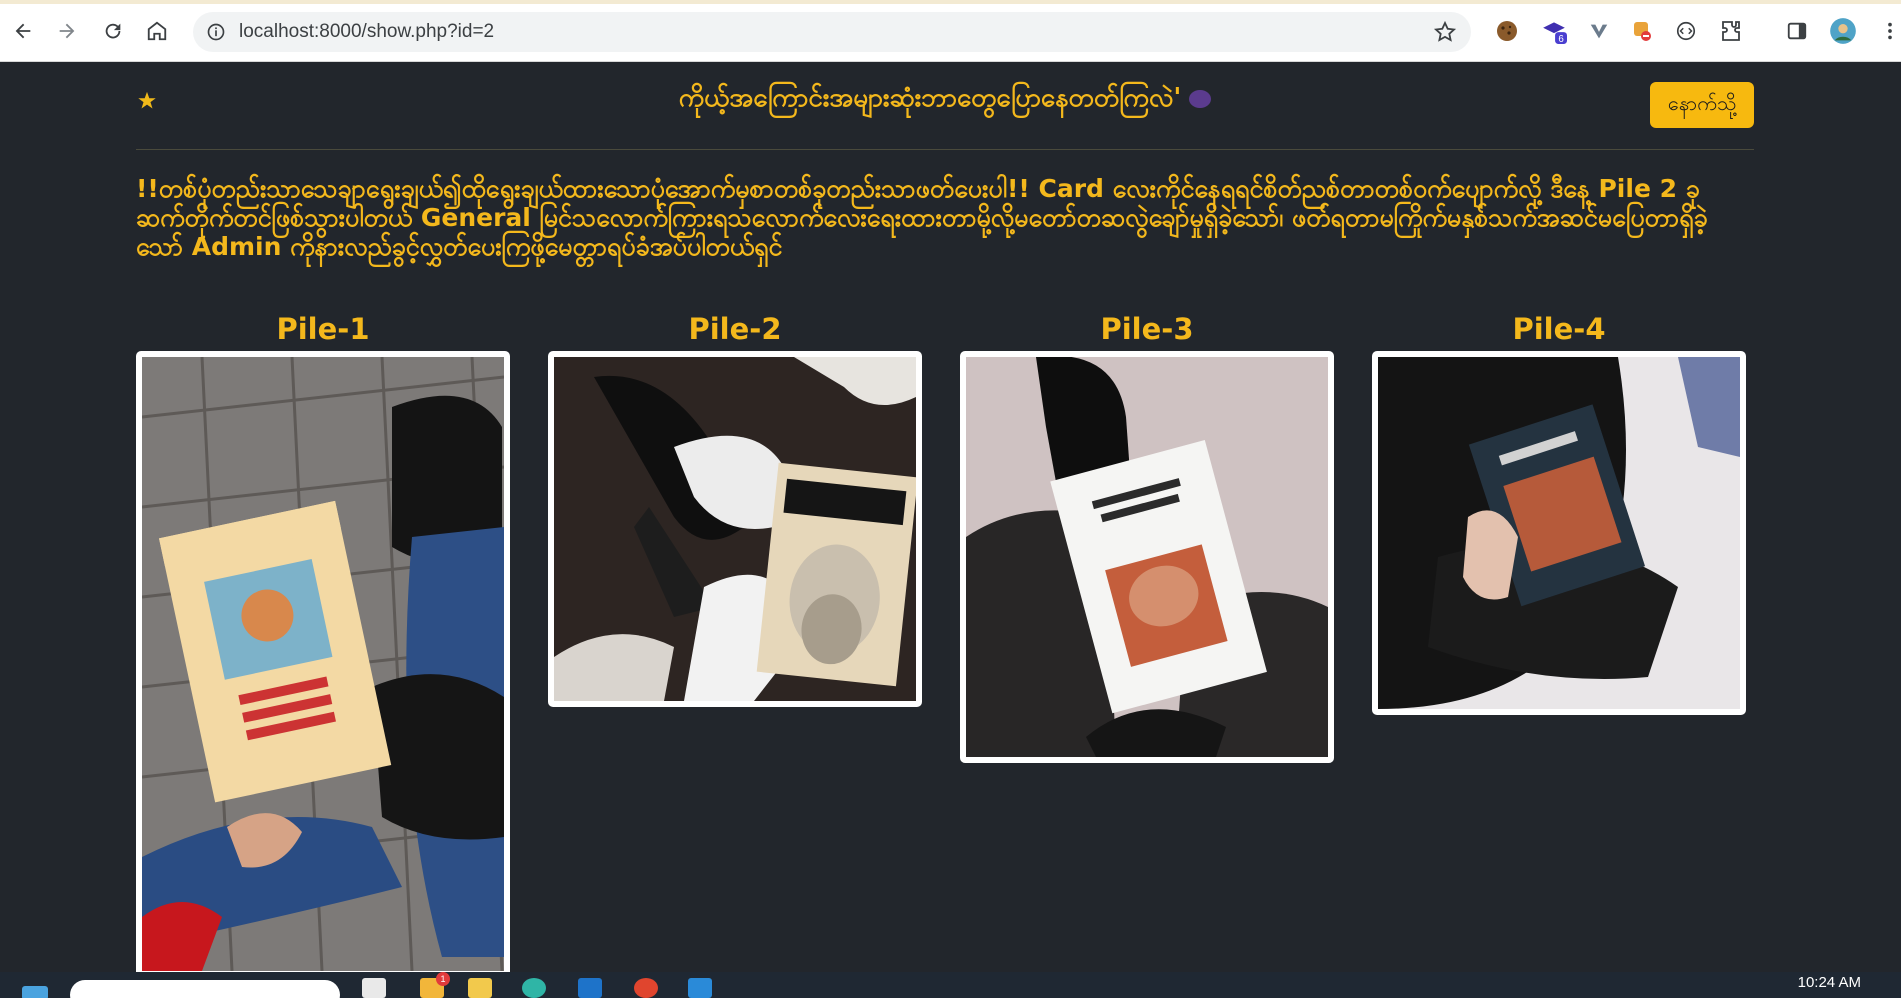  I want to click on reload-icon, so click(113, 31).